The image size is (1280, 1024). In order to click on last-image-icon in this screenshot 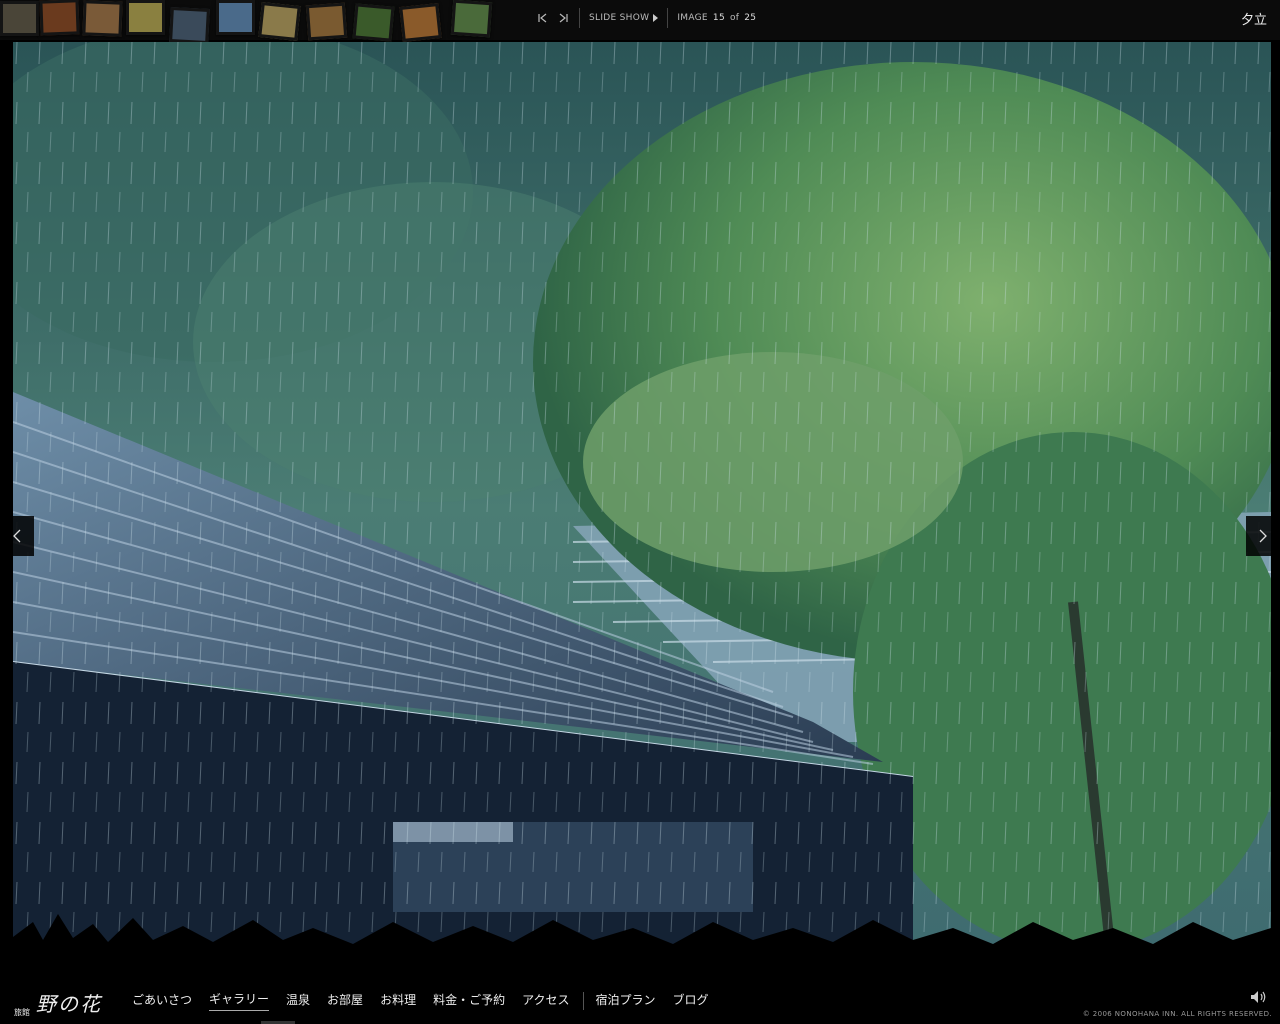, I will do `click(563, 18)`.